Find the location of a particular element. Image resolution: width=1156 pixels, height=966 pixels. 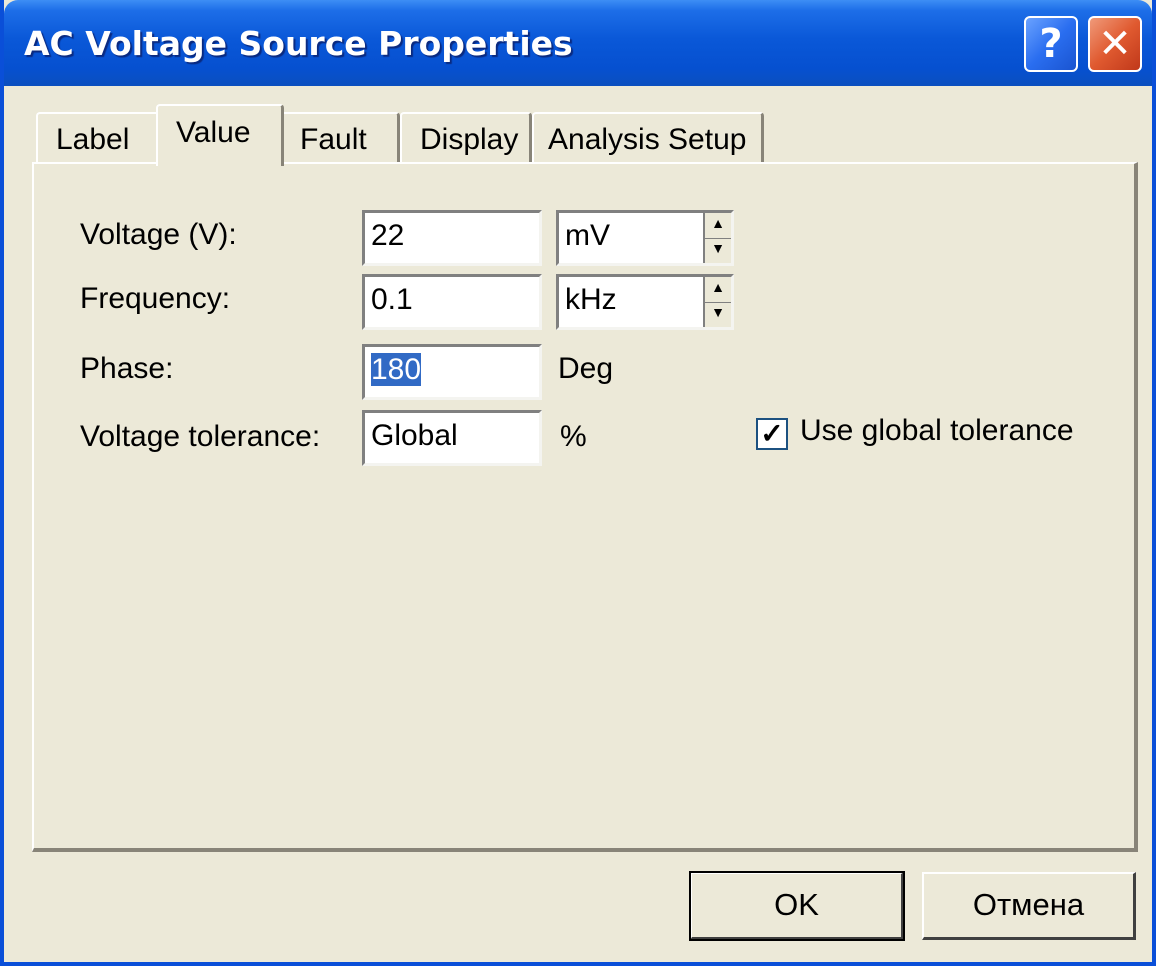

cancel-button: Отмена is located at coordinates (1029, 906).